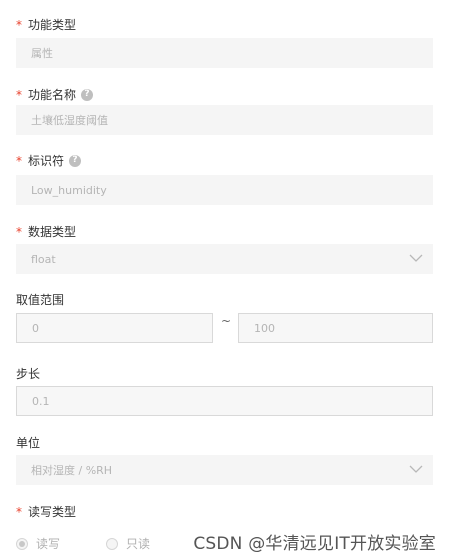  I want to click on function-type-label-text: 功能类型, so click(52, 25).